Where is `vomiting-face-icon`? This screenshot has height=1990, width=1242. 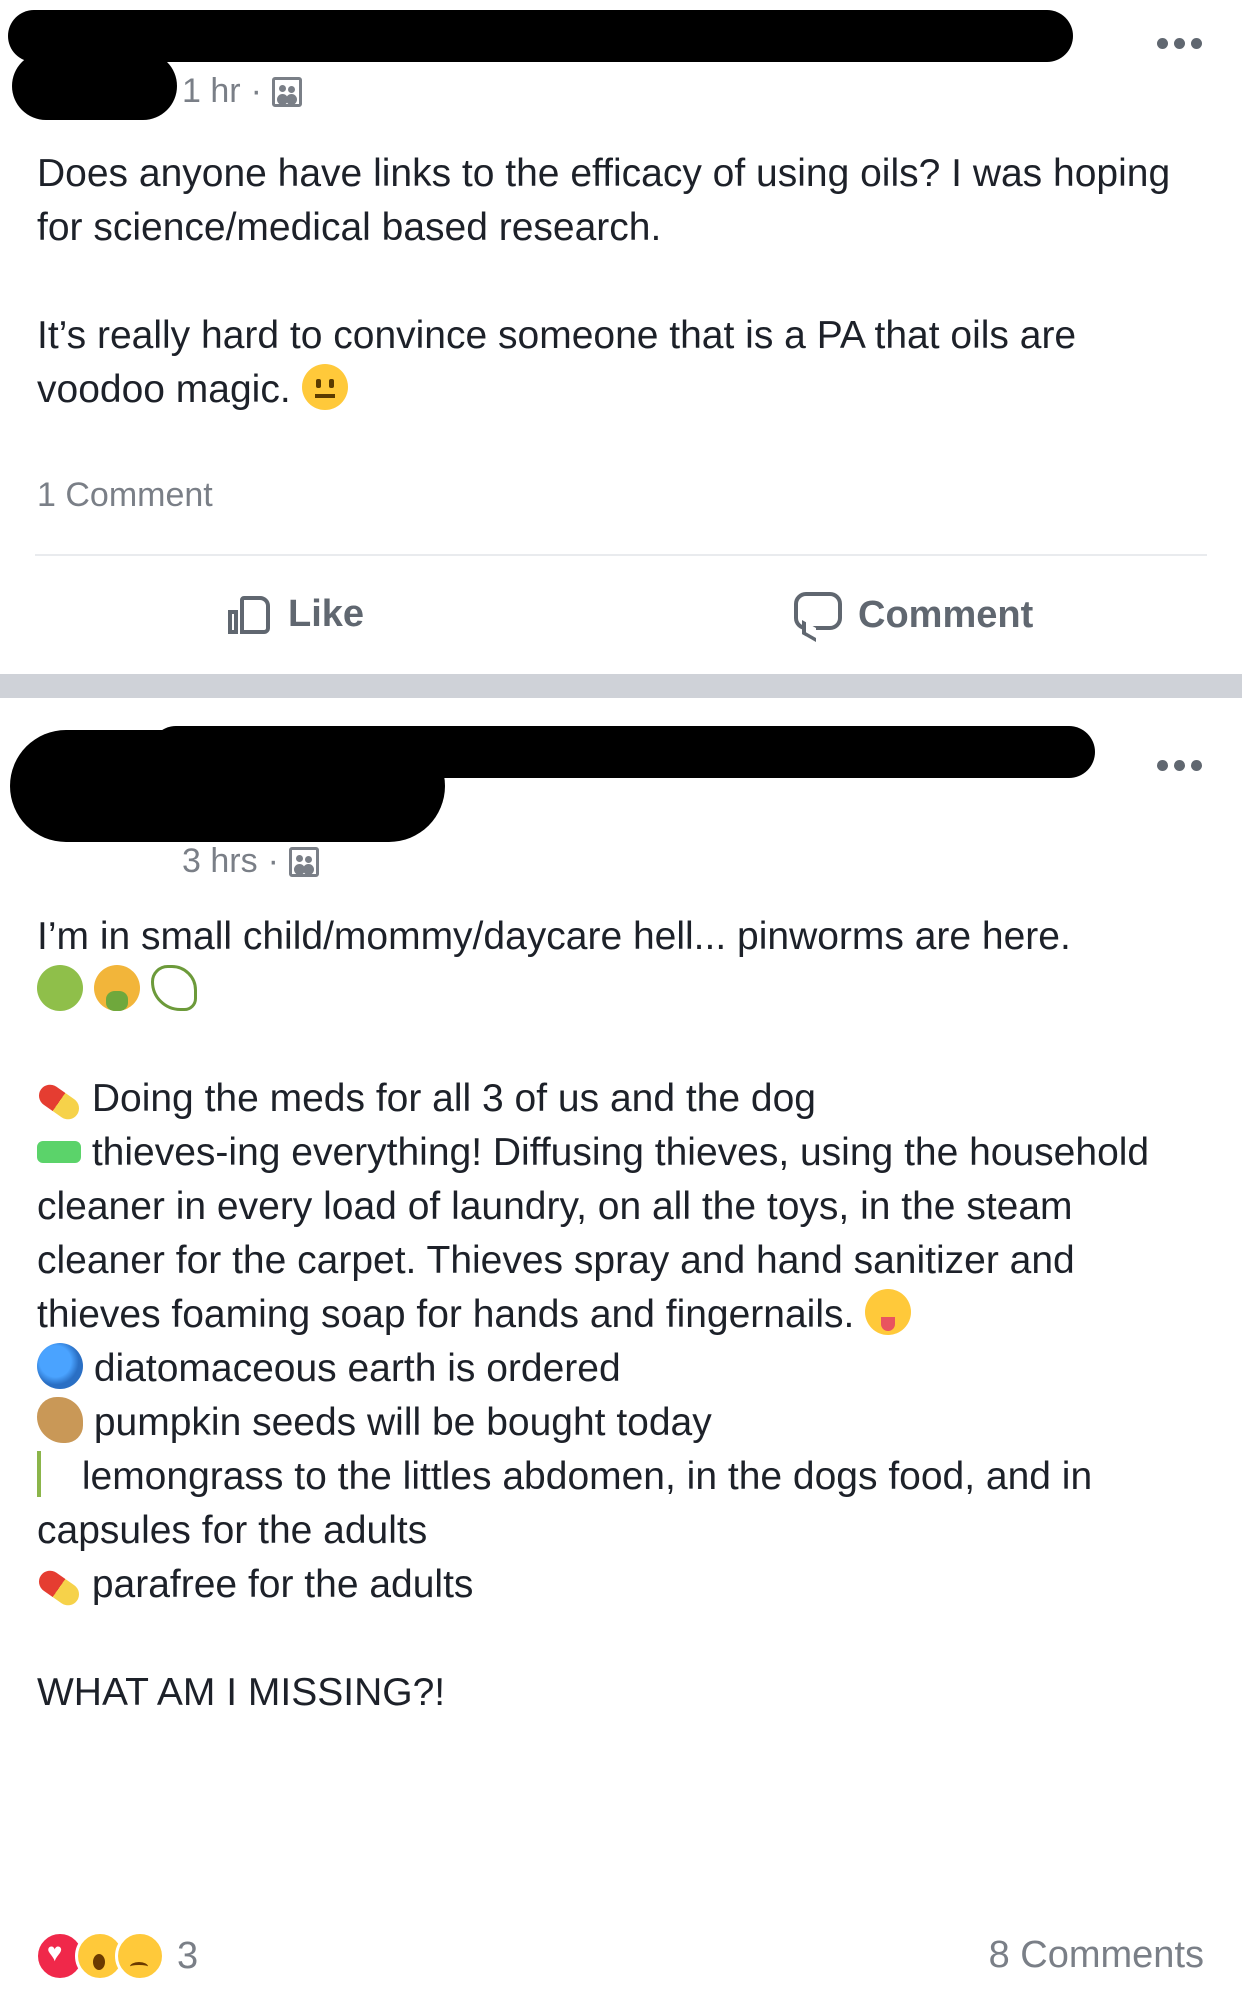
vomiting-face-icon is located at coordinates (116, 988).